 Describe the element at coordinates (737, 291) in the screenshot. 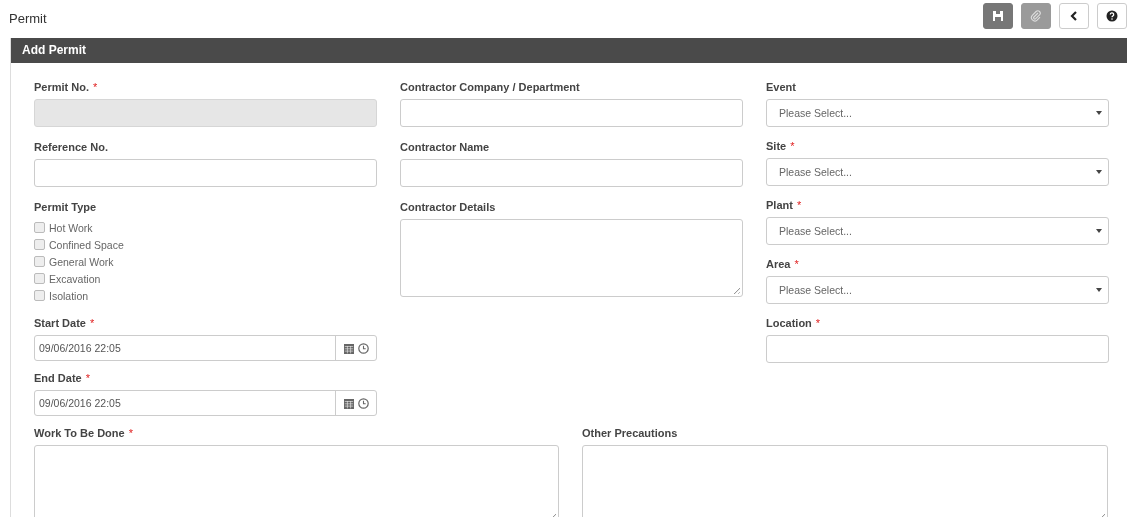

I see `resize-grip-icon` at that location.